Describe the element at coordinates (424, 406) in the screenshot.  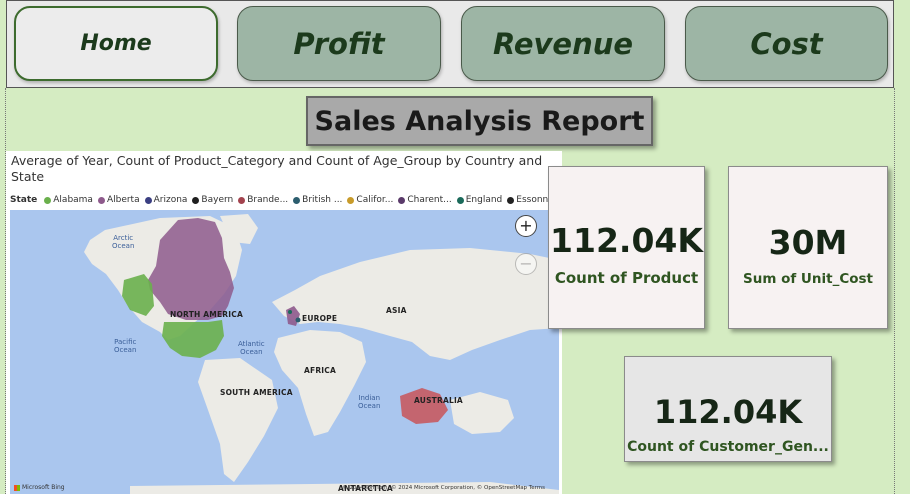
I see `australia-highlight` at that location.